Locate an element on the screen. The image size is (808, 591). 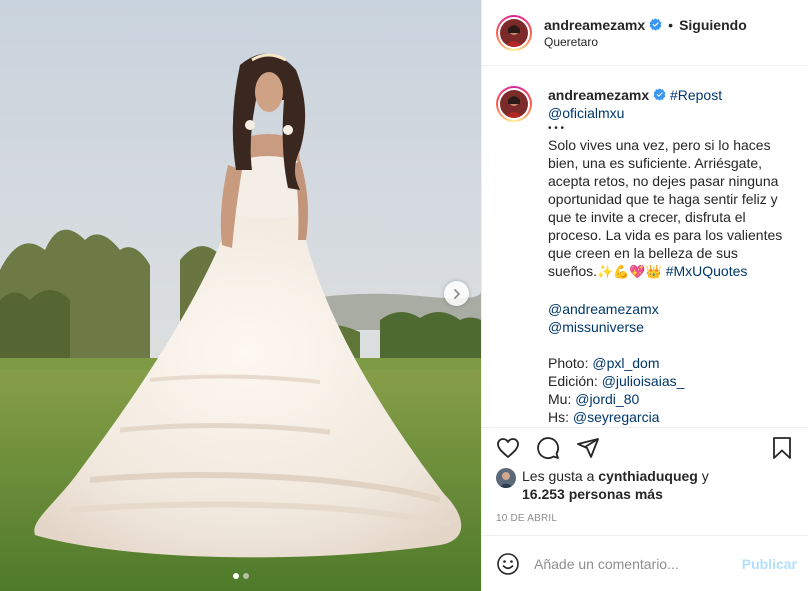
caption-username: andreamezamx is located at coordinates (598, 95).